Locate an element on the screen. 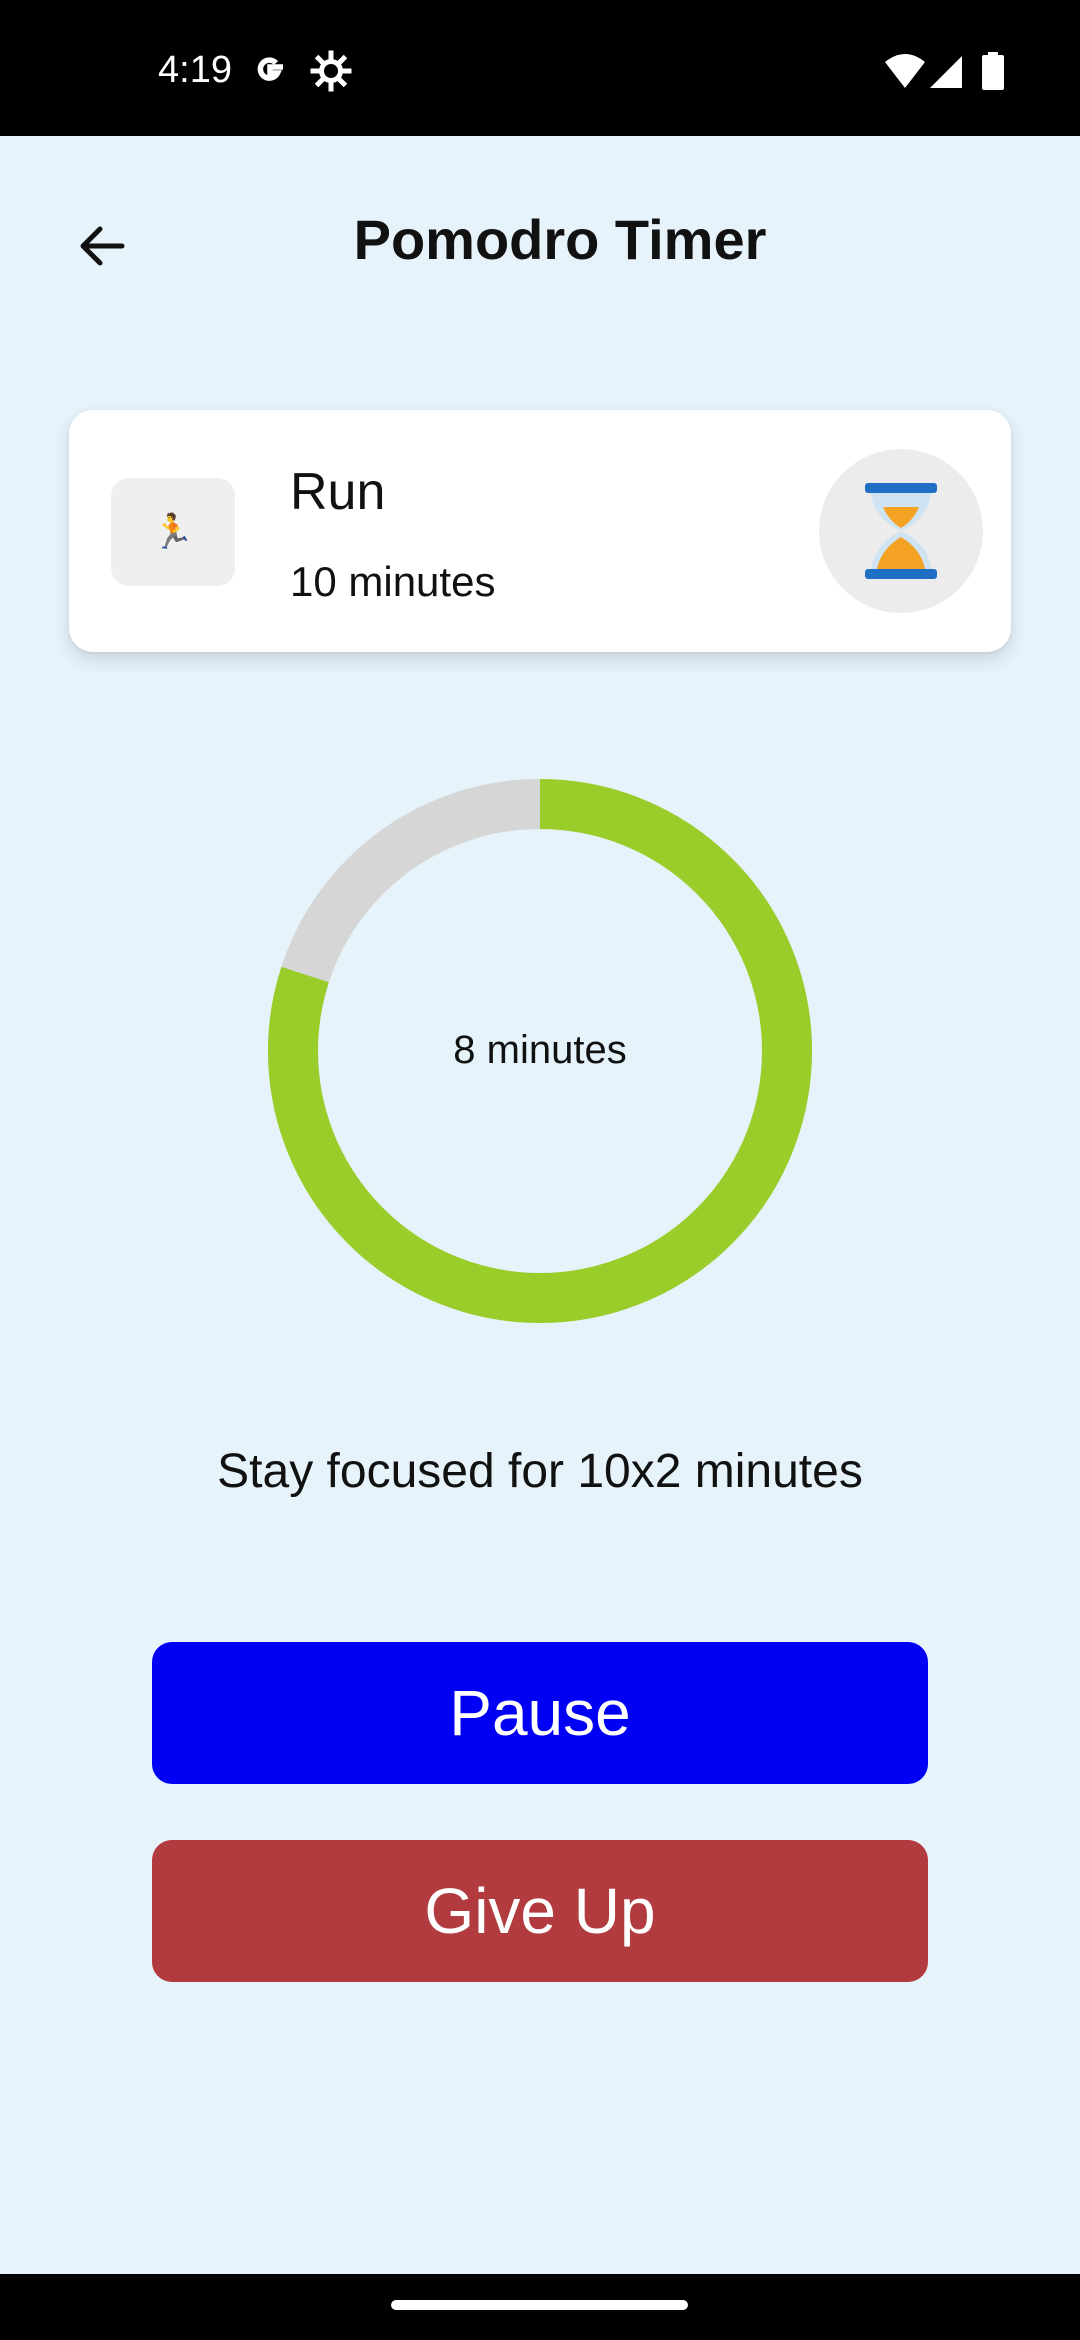 This screenshot has height=2340, width=1080. task-card: 🏃 Run 10 minutes is located at coordinates (540, 531).